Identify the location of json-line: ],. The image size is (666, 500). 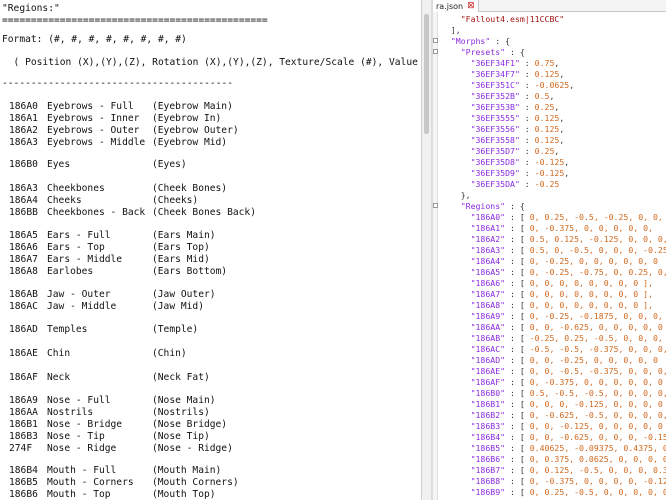
(451, 30).